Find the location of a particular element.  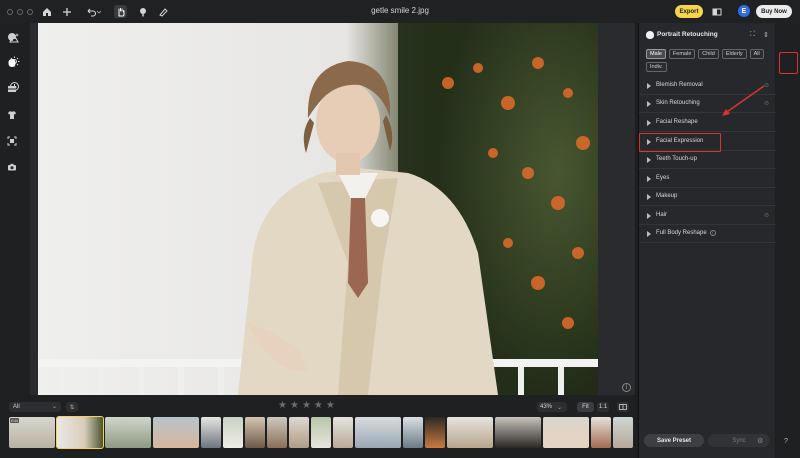

panel-header: Portrait Retouching ⛶ ⇕ is located at coordinates (707, 35).